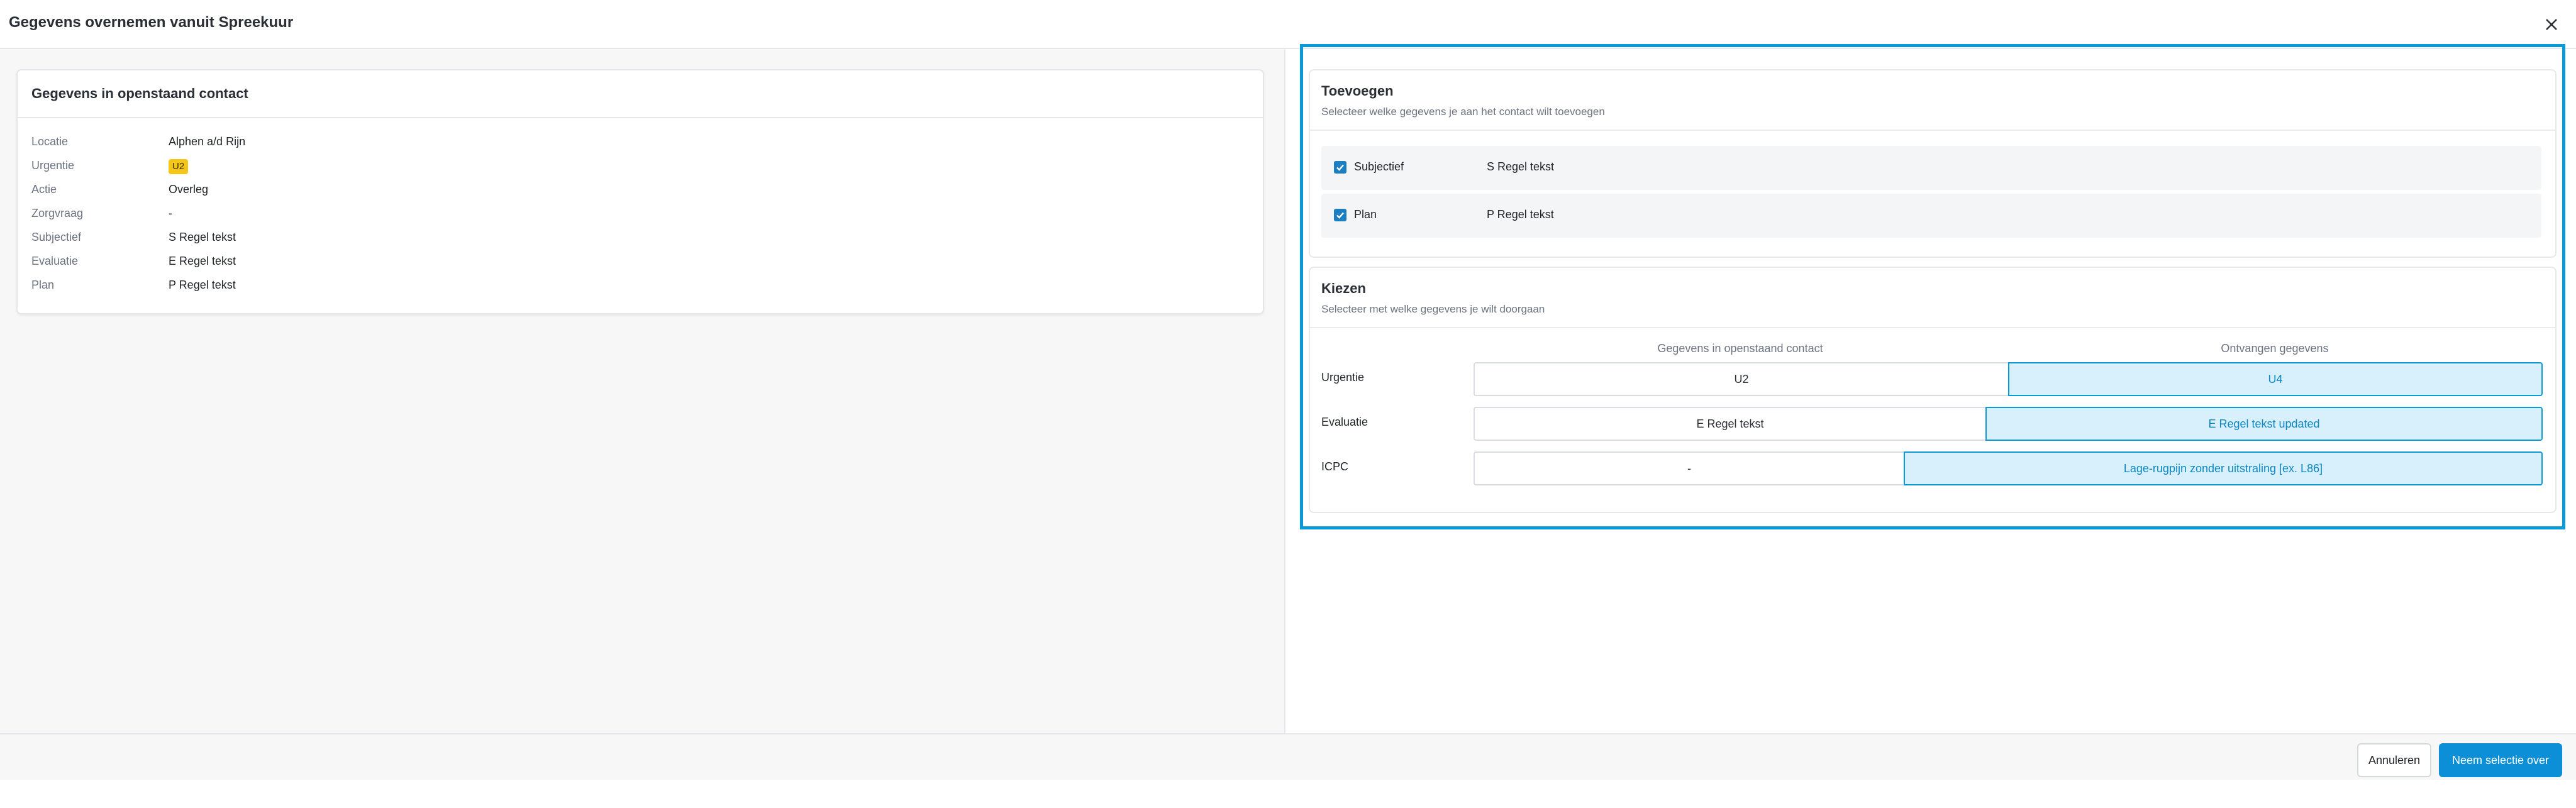 This screenshot has width=2576, height=808. Describe the element at coordinates (1344, 422) in the screenshot. I see `choice-label-evaluatie: Evaluatie` at that location.